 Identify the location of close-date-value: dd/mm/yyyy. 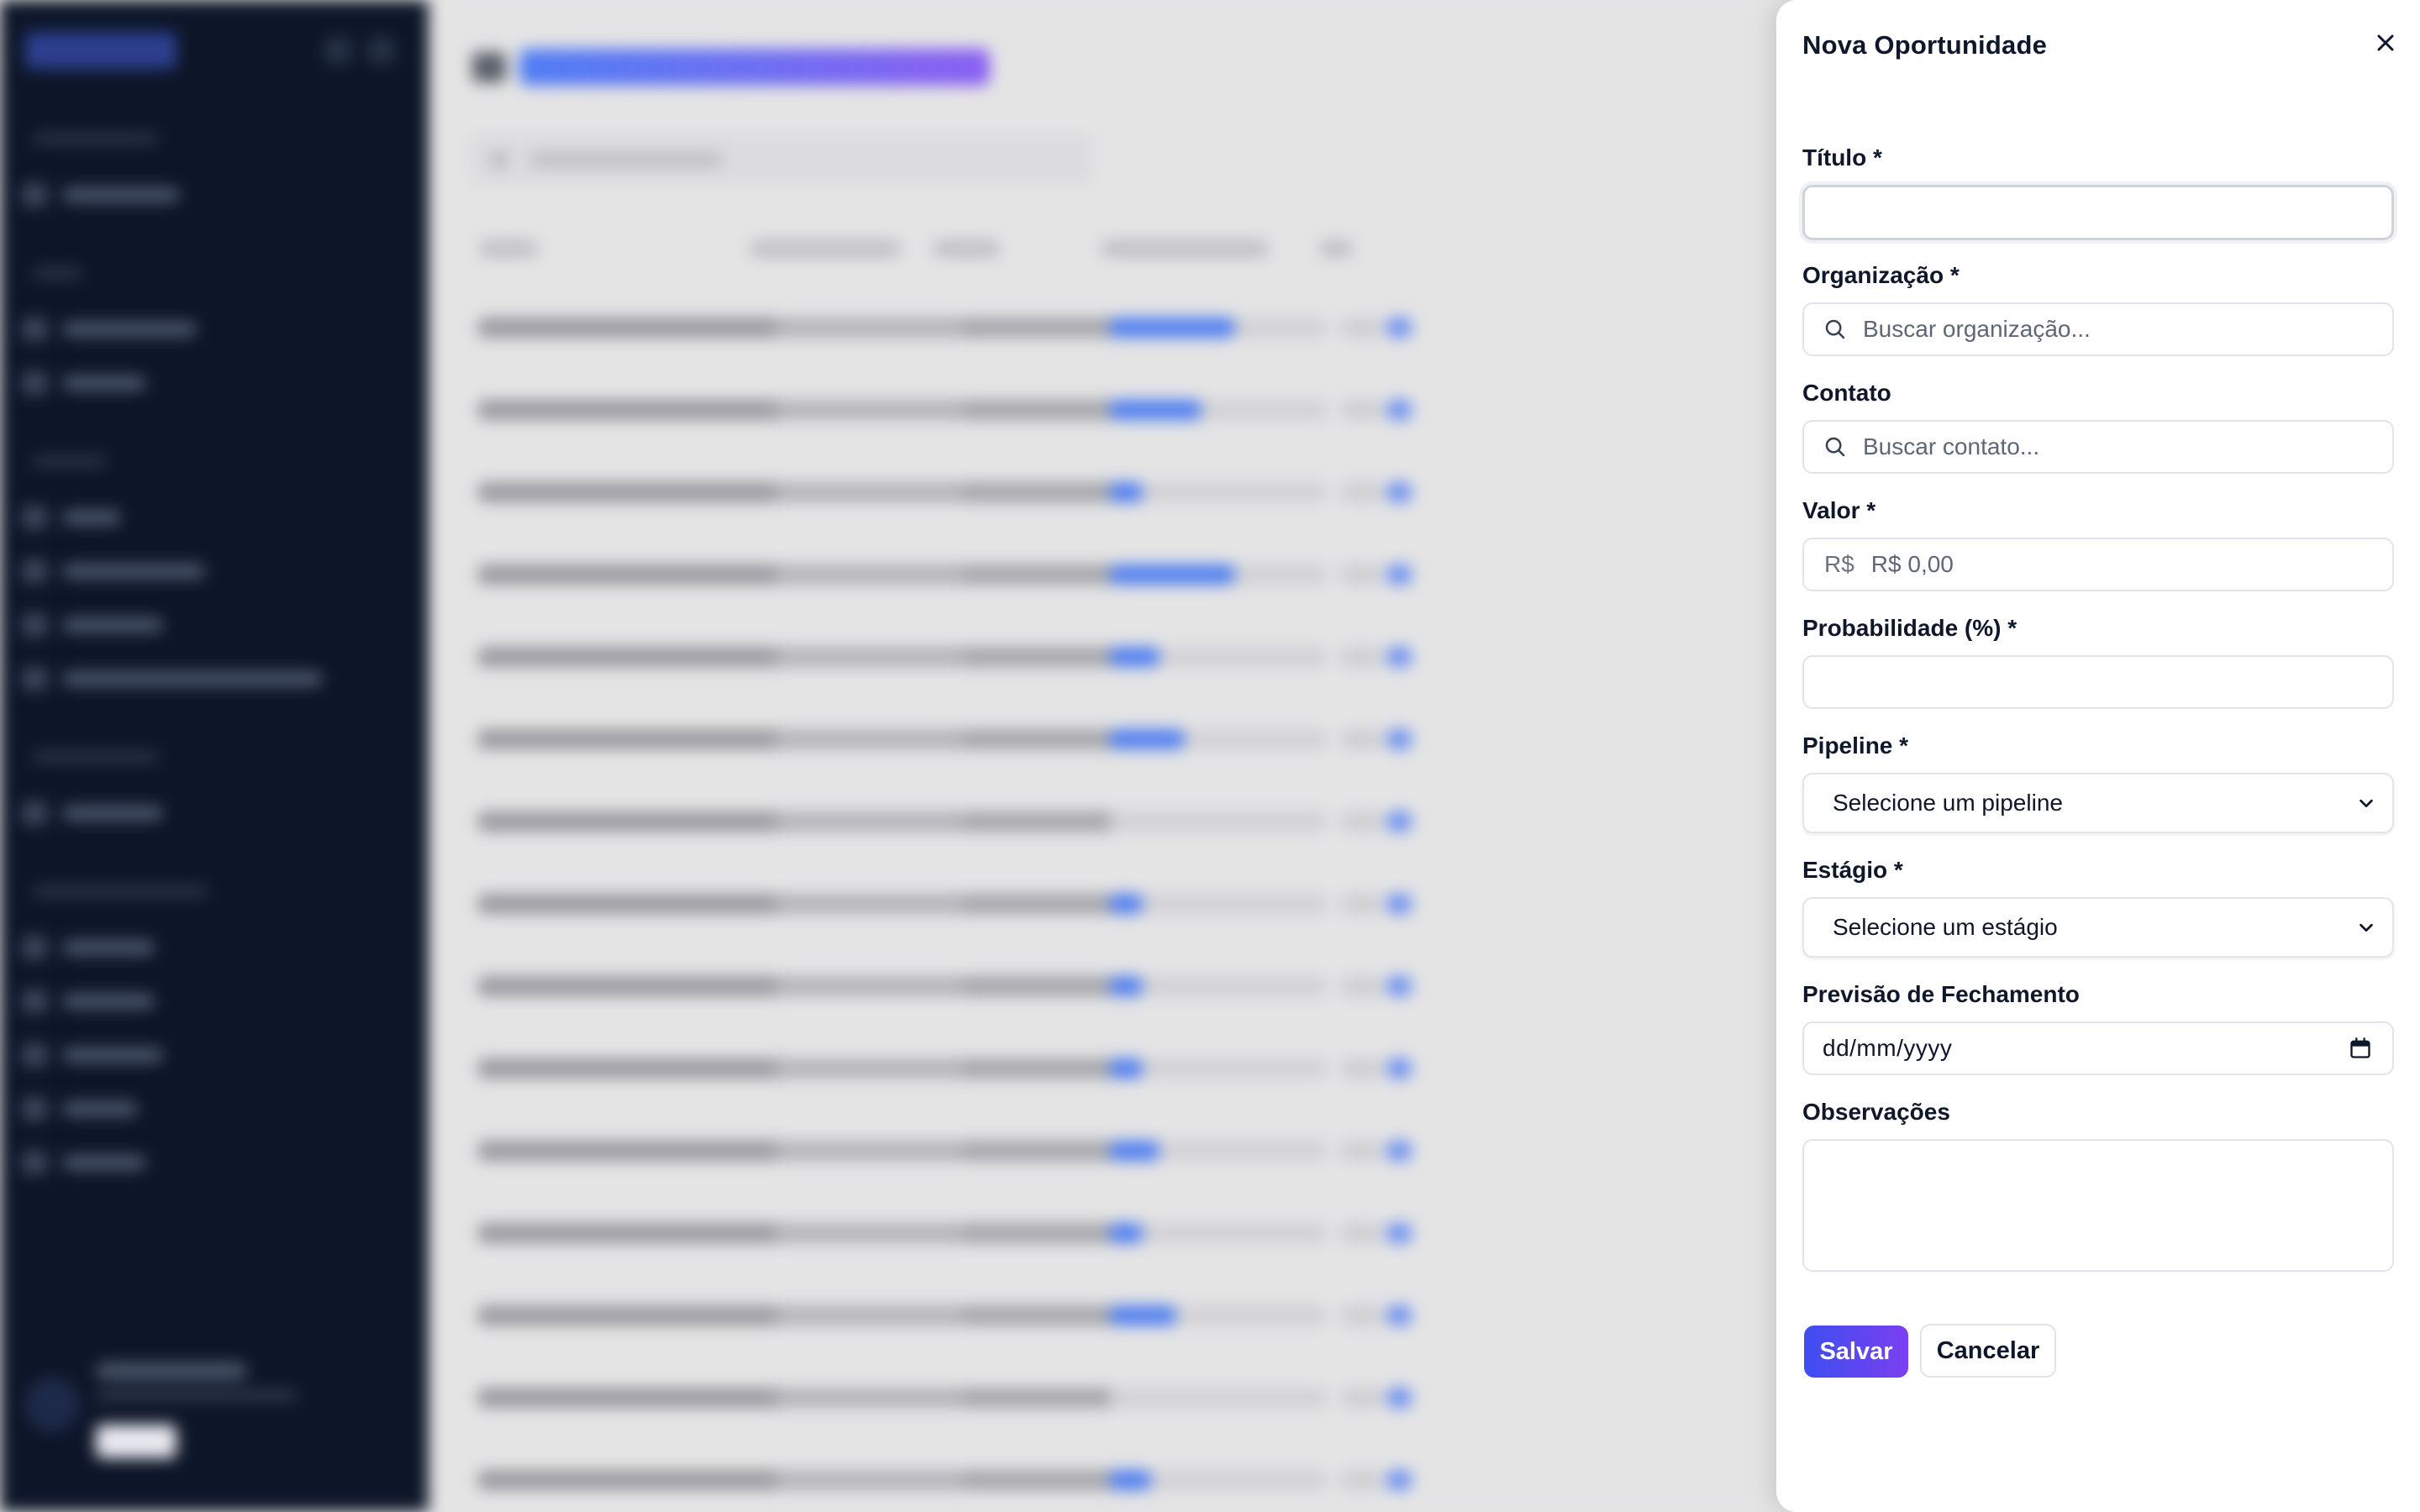
(2086, 1048).